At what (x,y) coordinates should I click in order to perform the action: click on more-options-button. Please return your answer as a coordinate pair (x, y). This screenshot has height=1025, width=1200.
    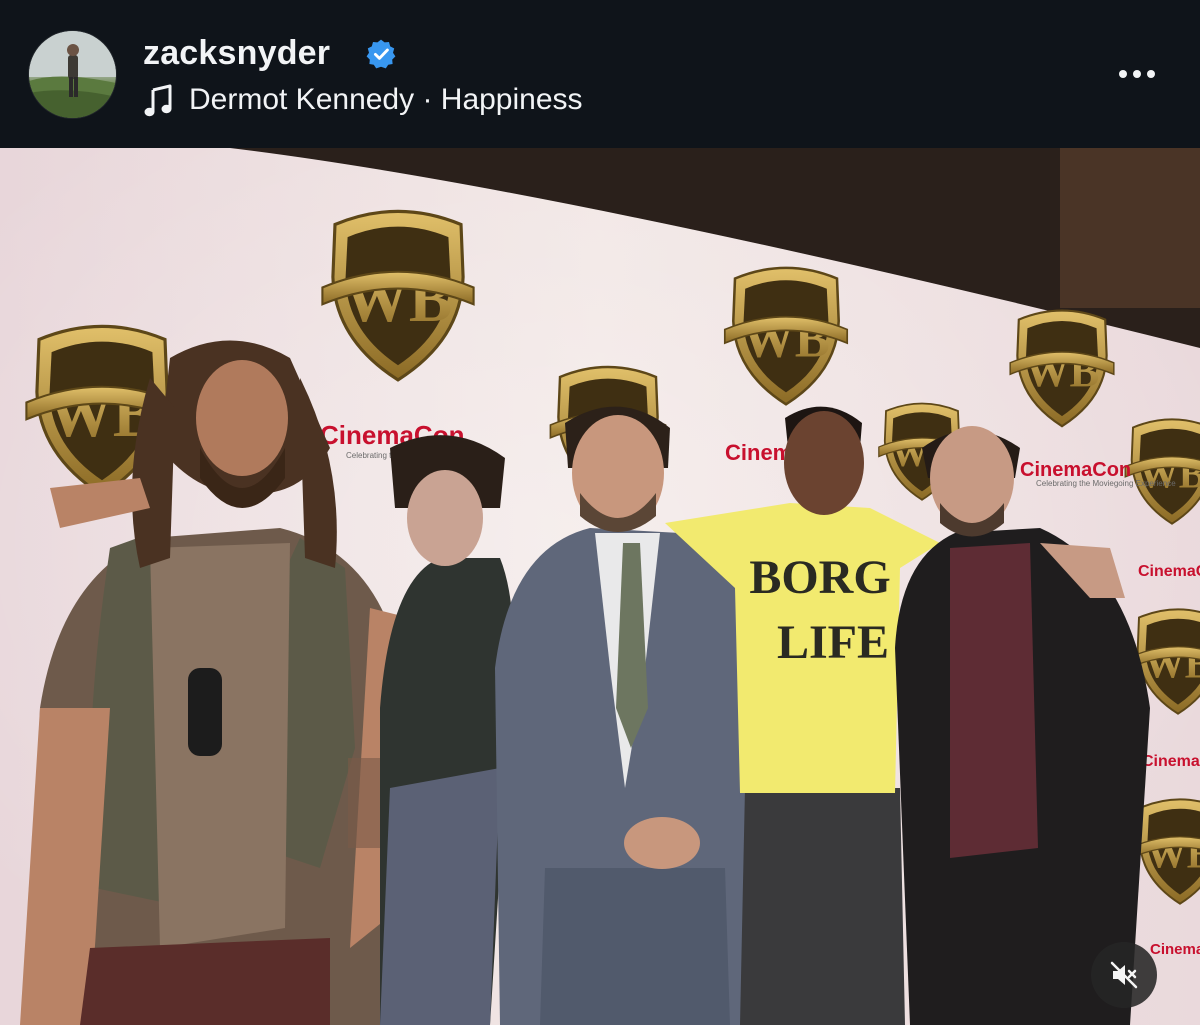
    Looking at the image, I should click on (1137, 74).